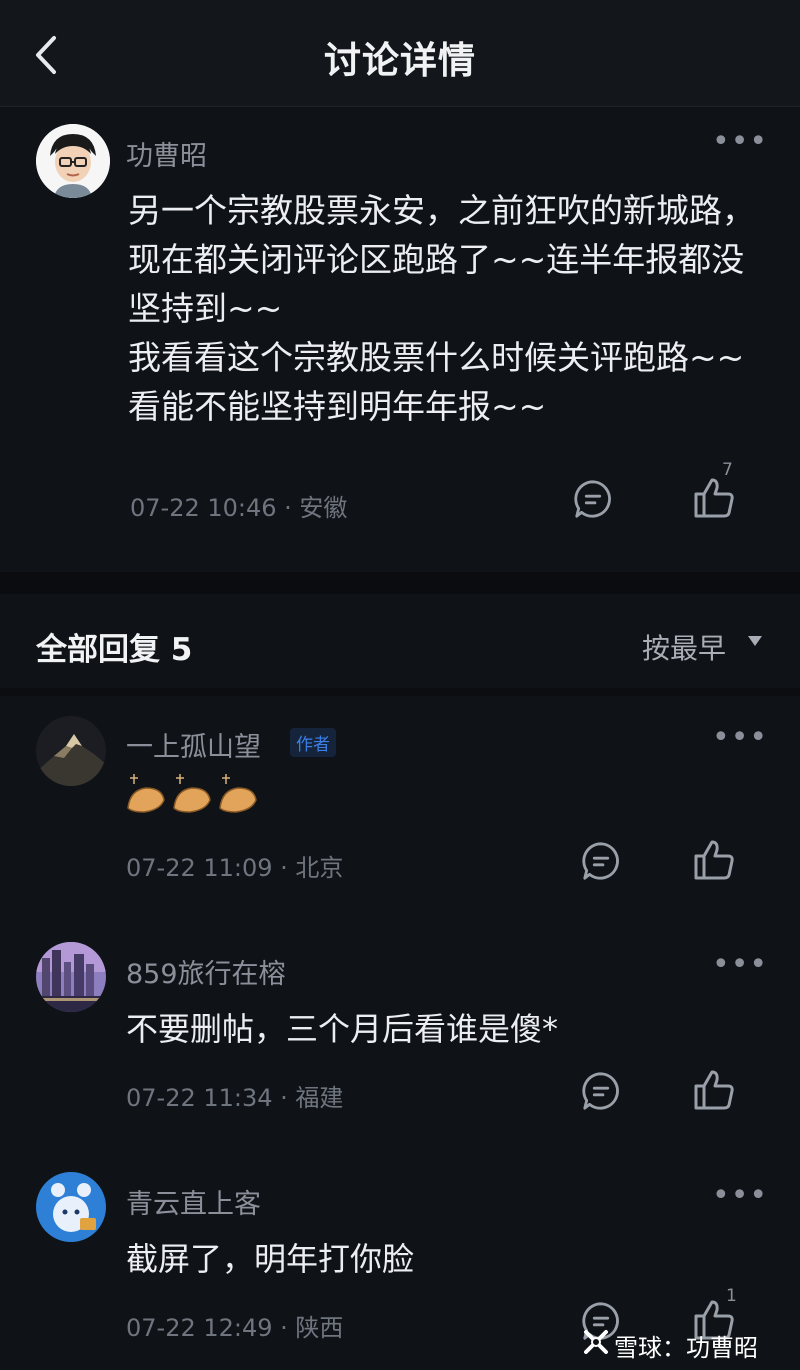 This screenshot has height=1370, width=800. I want to click on caret-down-icon, so click(755, 641).